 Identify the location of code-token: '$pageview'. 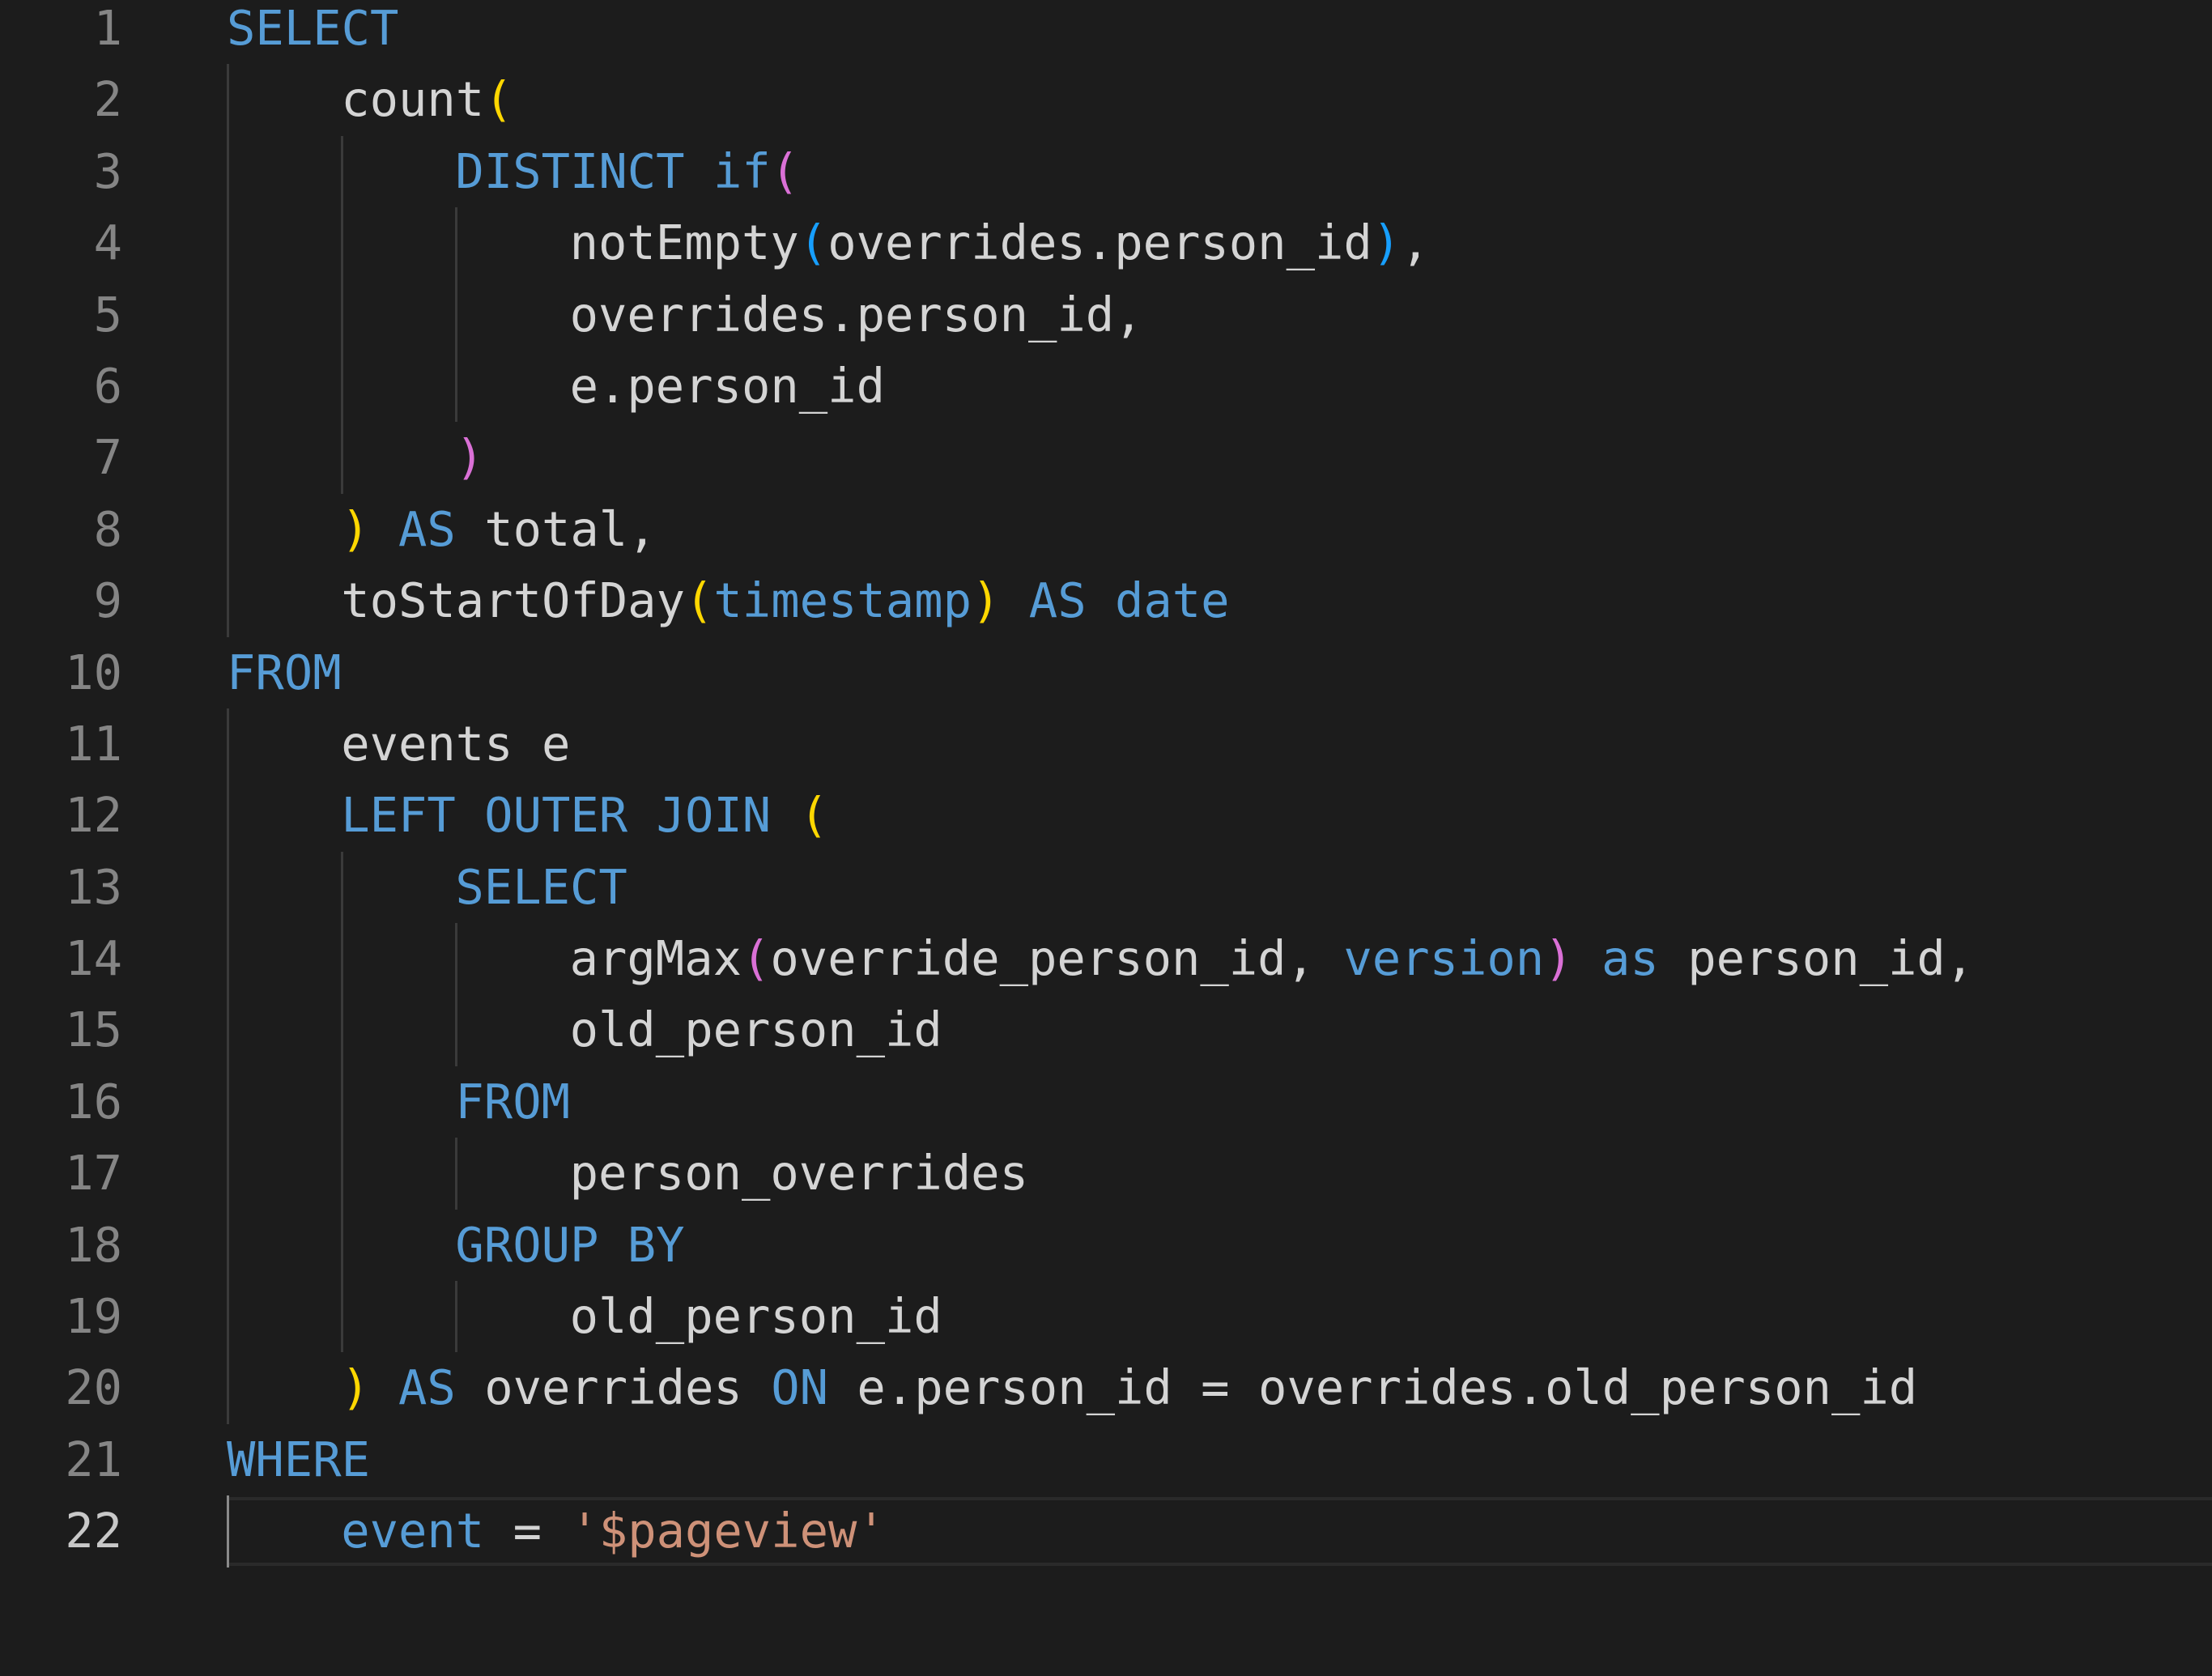
(728, 1531).